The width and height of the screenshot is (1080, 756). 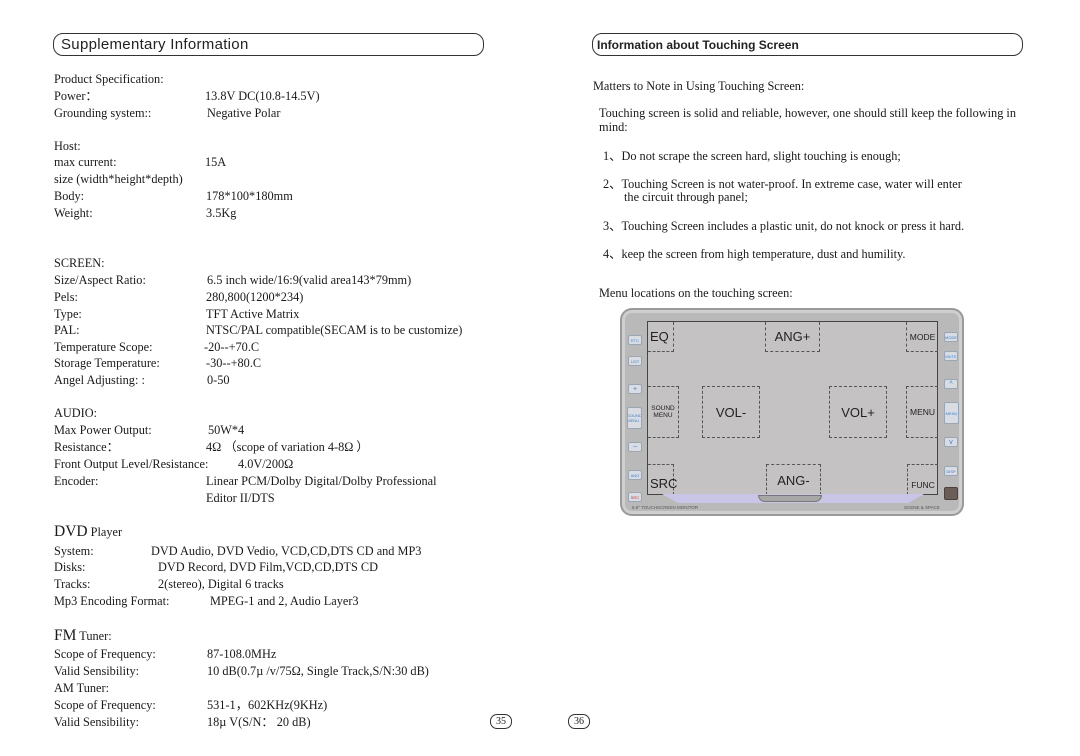 What do you see at coordinates (793, 479) in the screenshot?
I see `touch-zone-ang-minus: ANG-` at bounding box center [793, 479].